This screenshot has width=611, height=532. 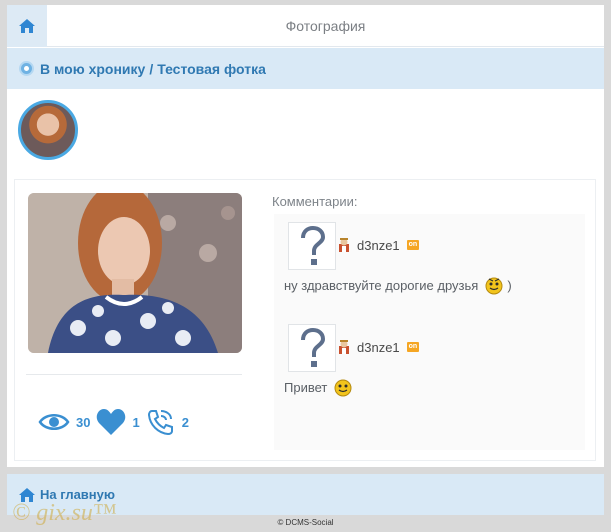 I want to click on comments-heading: Комментарии:, so click(x=315, y=201).